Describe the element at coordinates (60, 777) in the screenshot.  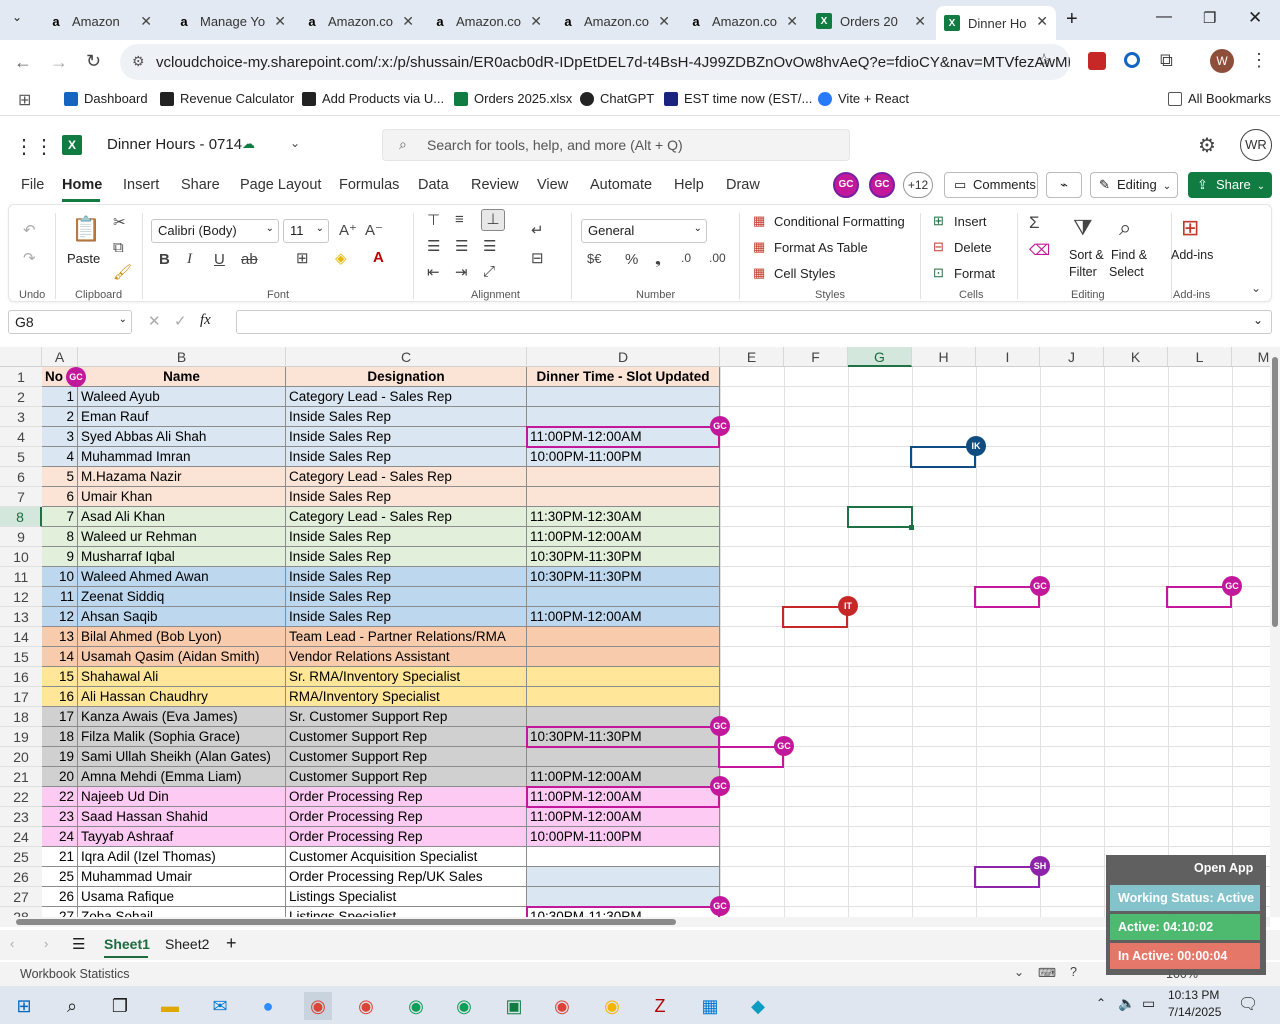
I see `cell: 20` at that location.